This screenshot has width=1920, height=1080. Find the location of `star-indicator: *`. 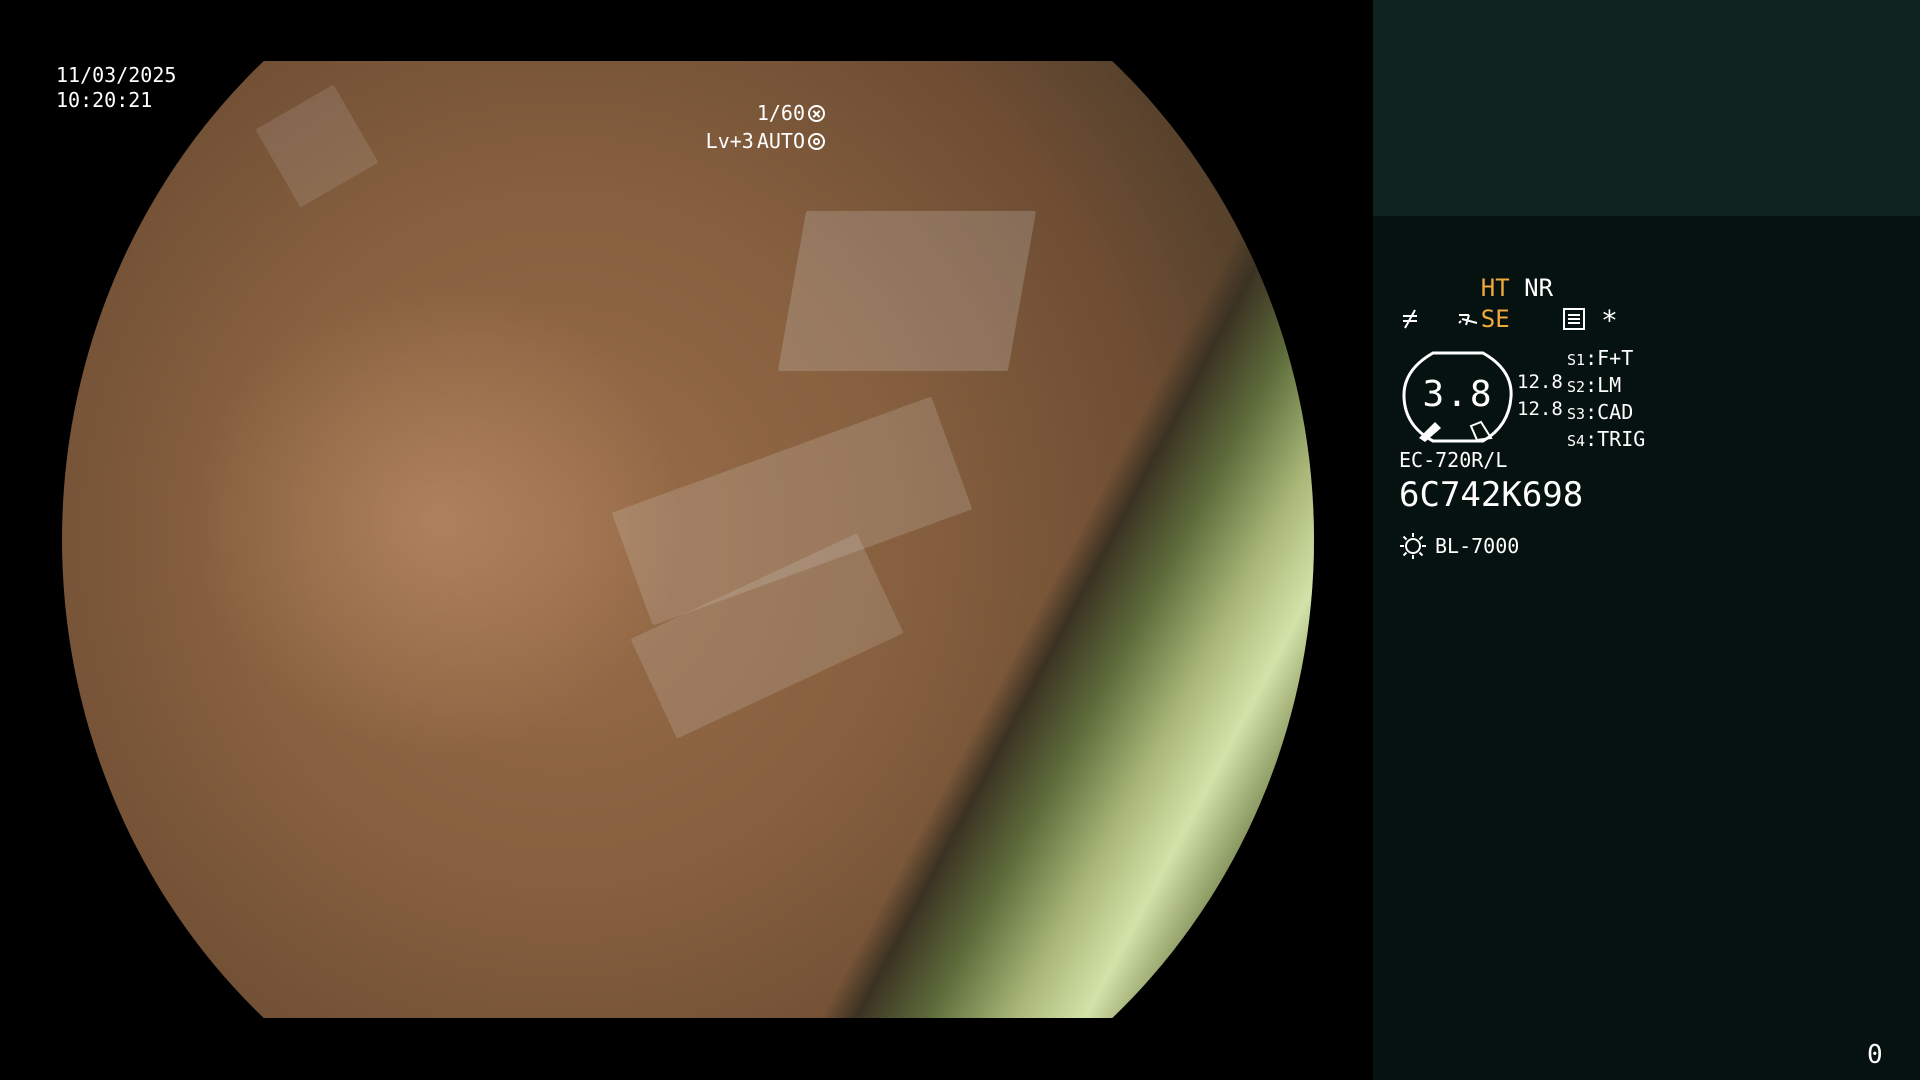

star-indicator: * is located at coordinates (1609, 320).